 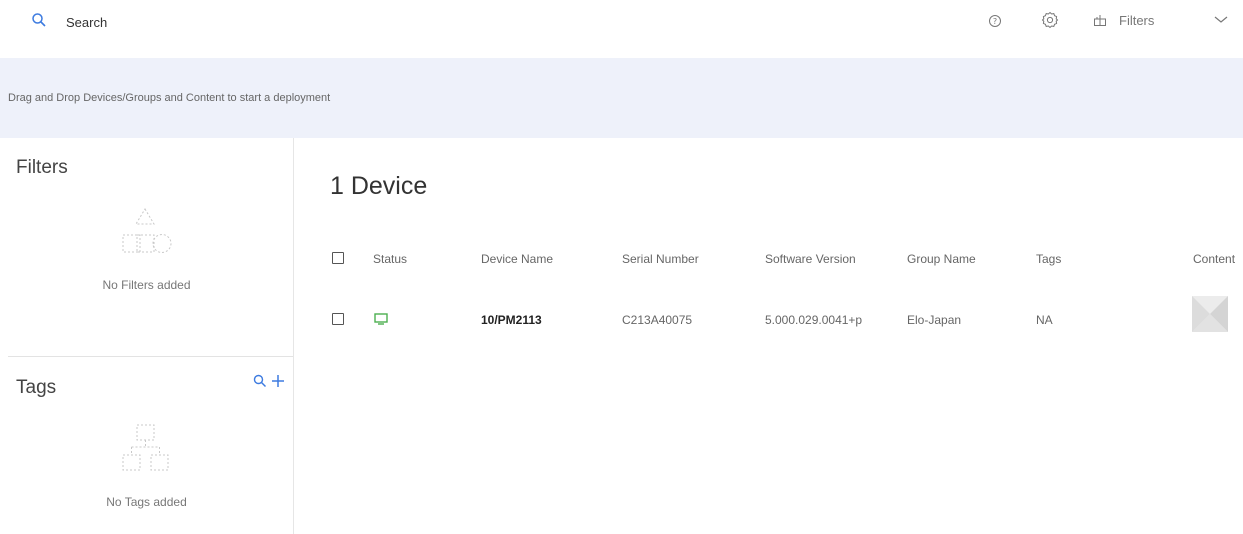 I want to click on column-header-group-name: Group Name, so click(x=941, y=259).